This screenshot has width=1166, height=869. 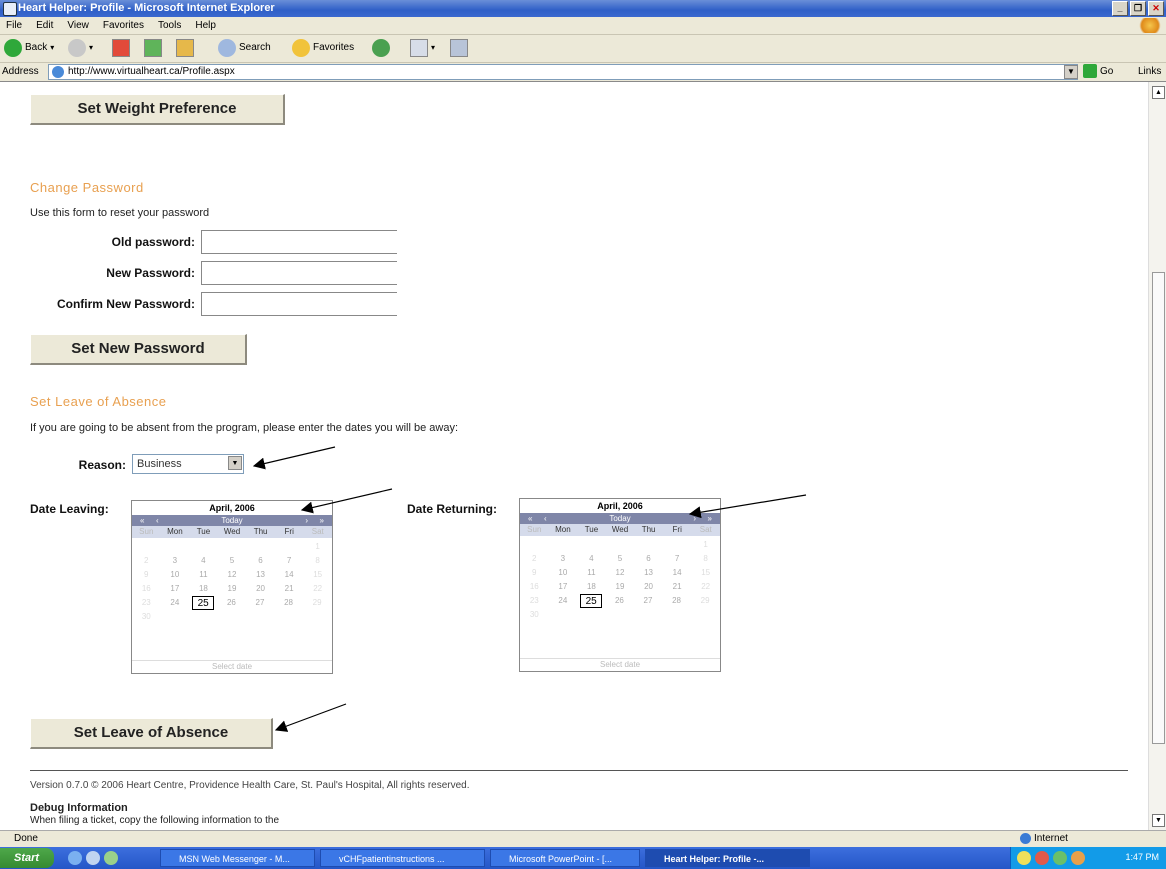 I want to click on history-icon, so click(x=381, y=48).